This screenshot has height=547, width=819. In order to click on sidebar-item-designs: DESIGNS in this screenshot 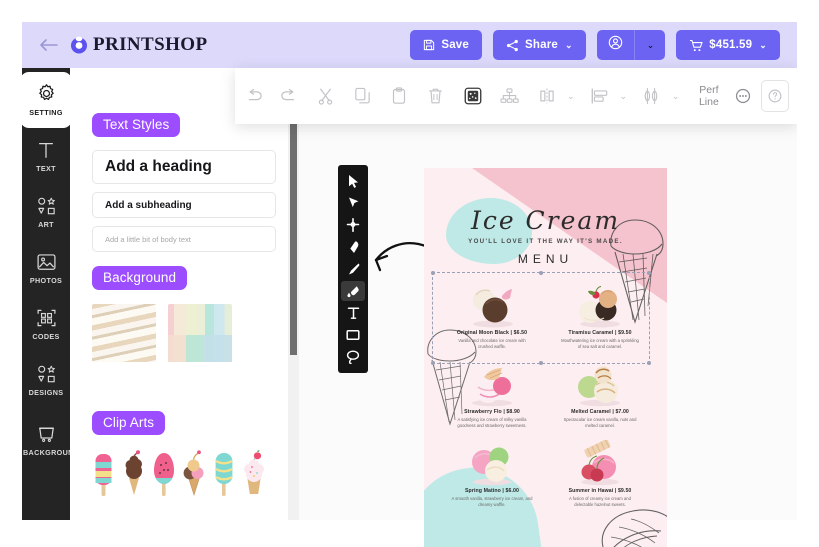, I will do `click(46, 380)`.